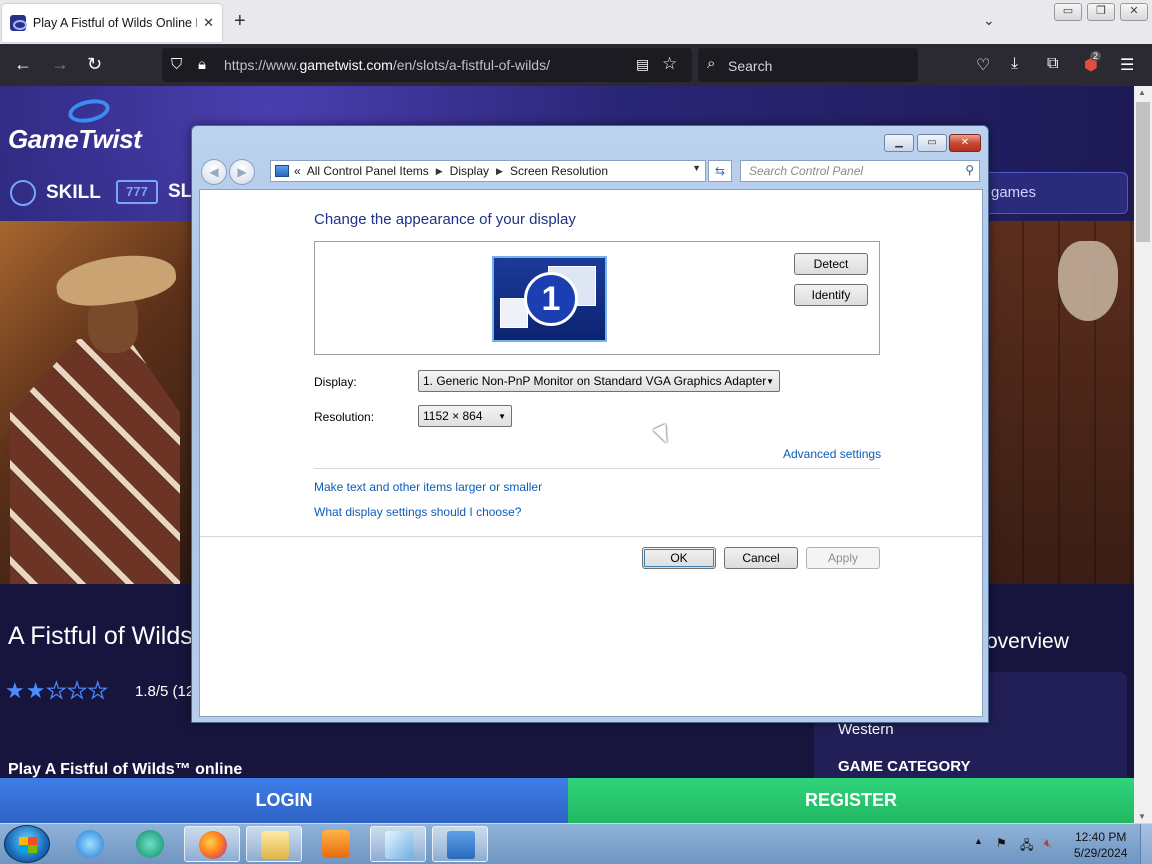 The image size is (1152, 864). I want to click on system-clock: 12:40 PM 5/29/2024, so click(1100, 845).